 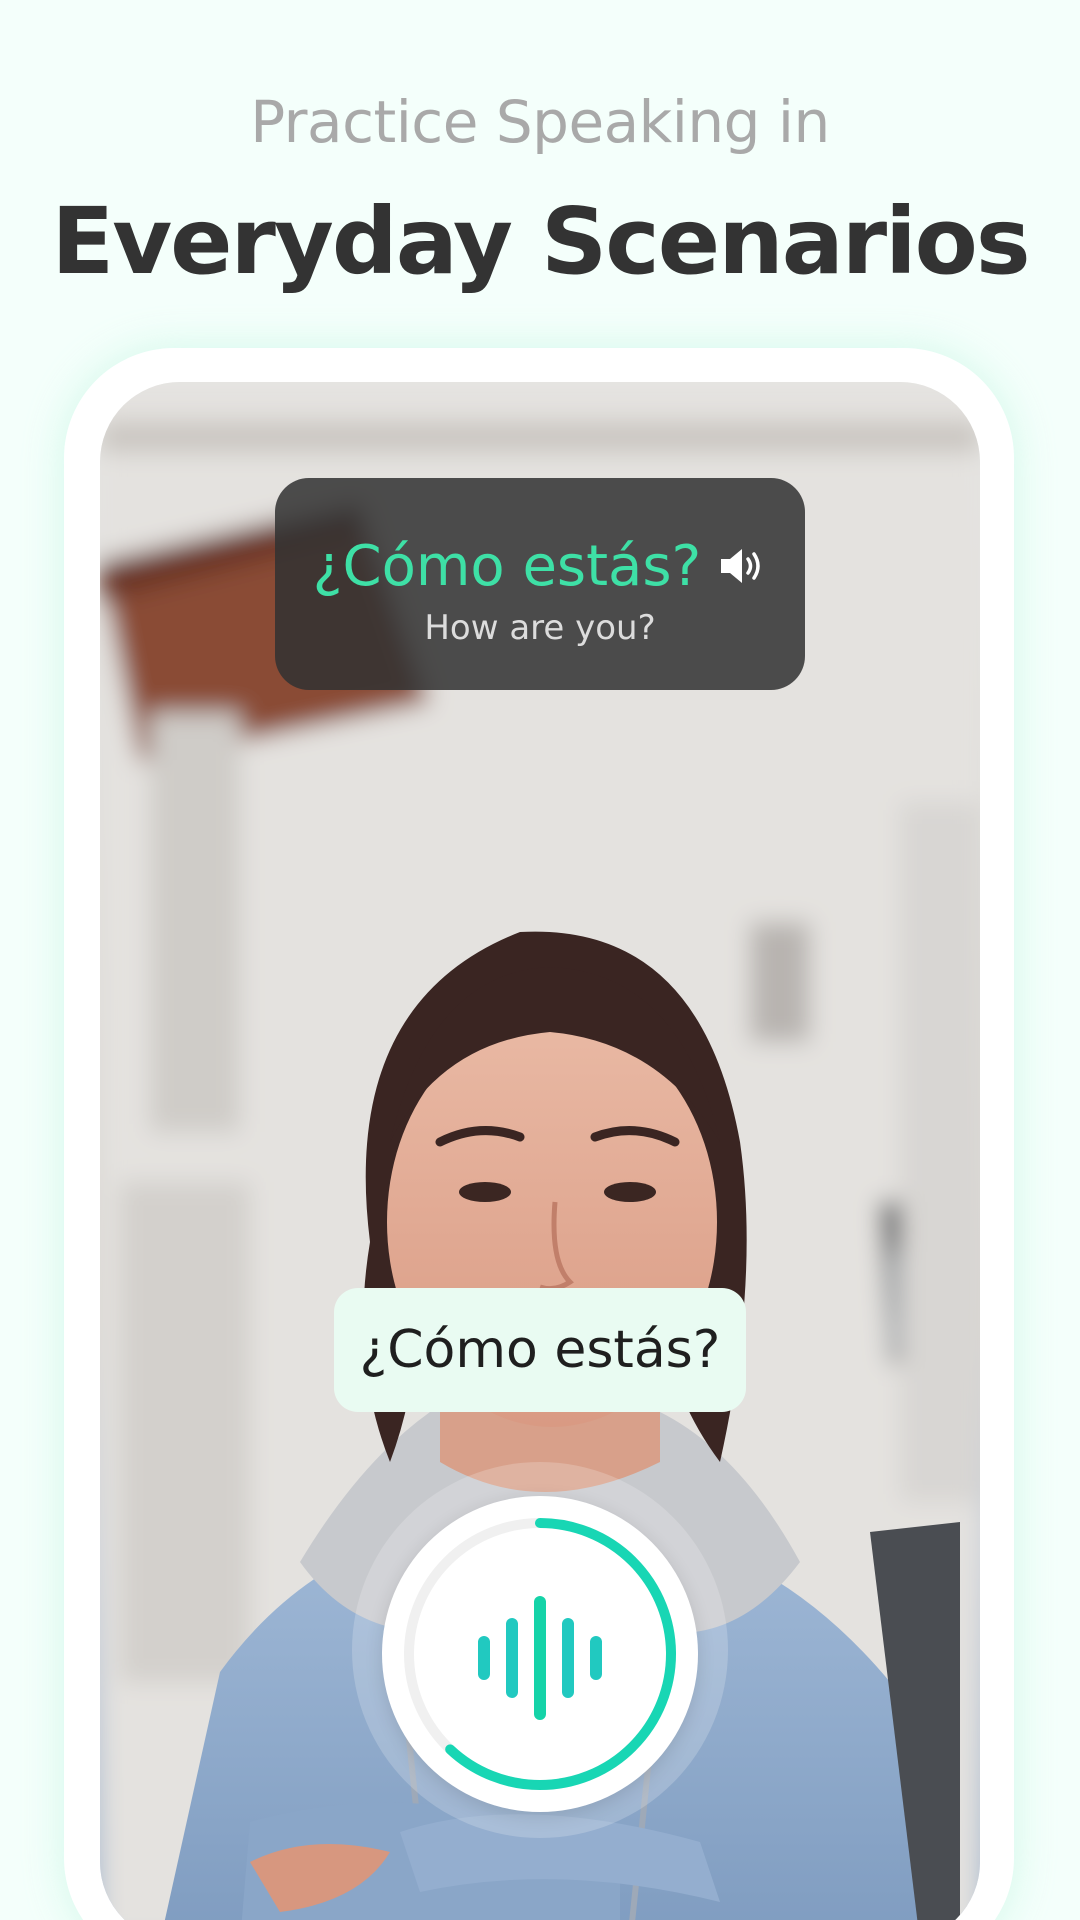 I want to click on page-title: Everyday Scenarios, so click(x=540, y=241).